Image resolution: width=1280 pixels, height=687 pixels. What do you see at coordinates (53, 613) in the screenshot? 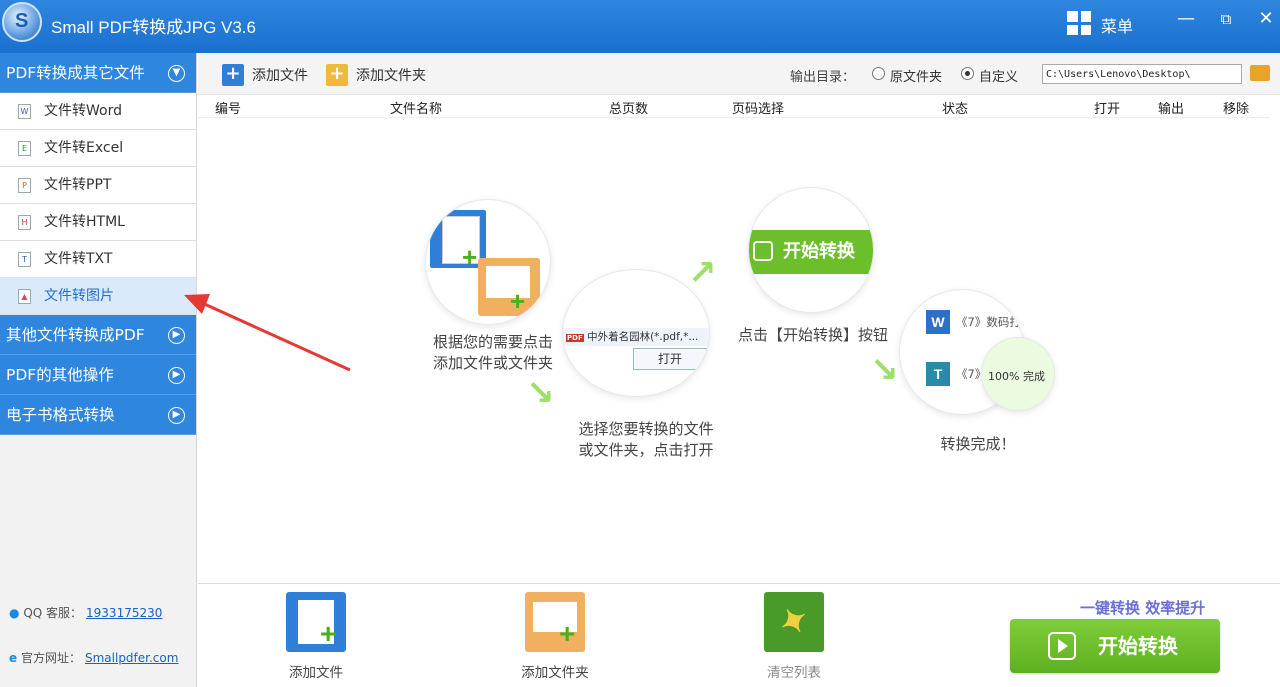
I see `qq-label: QQ 客服：` at bounding box center [53, 613].